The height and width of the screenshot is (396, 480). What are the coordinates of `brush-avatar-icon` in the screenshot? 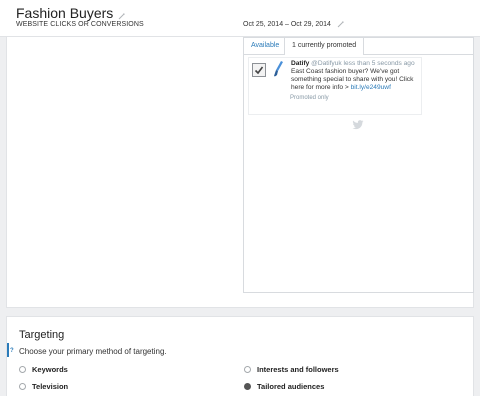 It's located at (278, 69).